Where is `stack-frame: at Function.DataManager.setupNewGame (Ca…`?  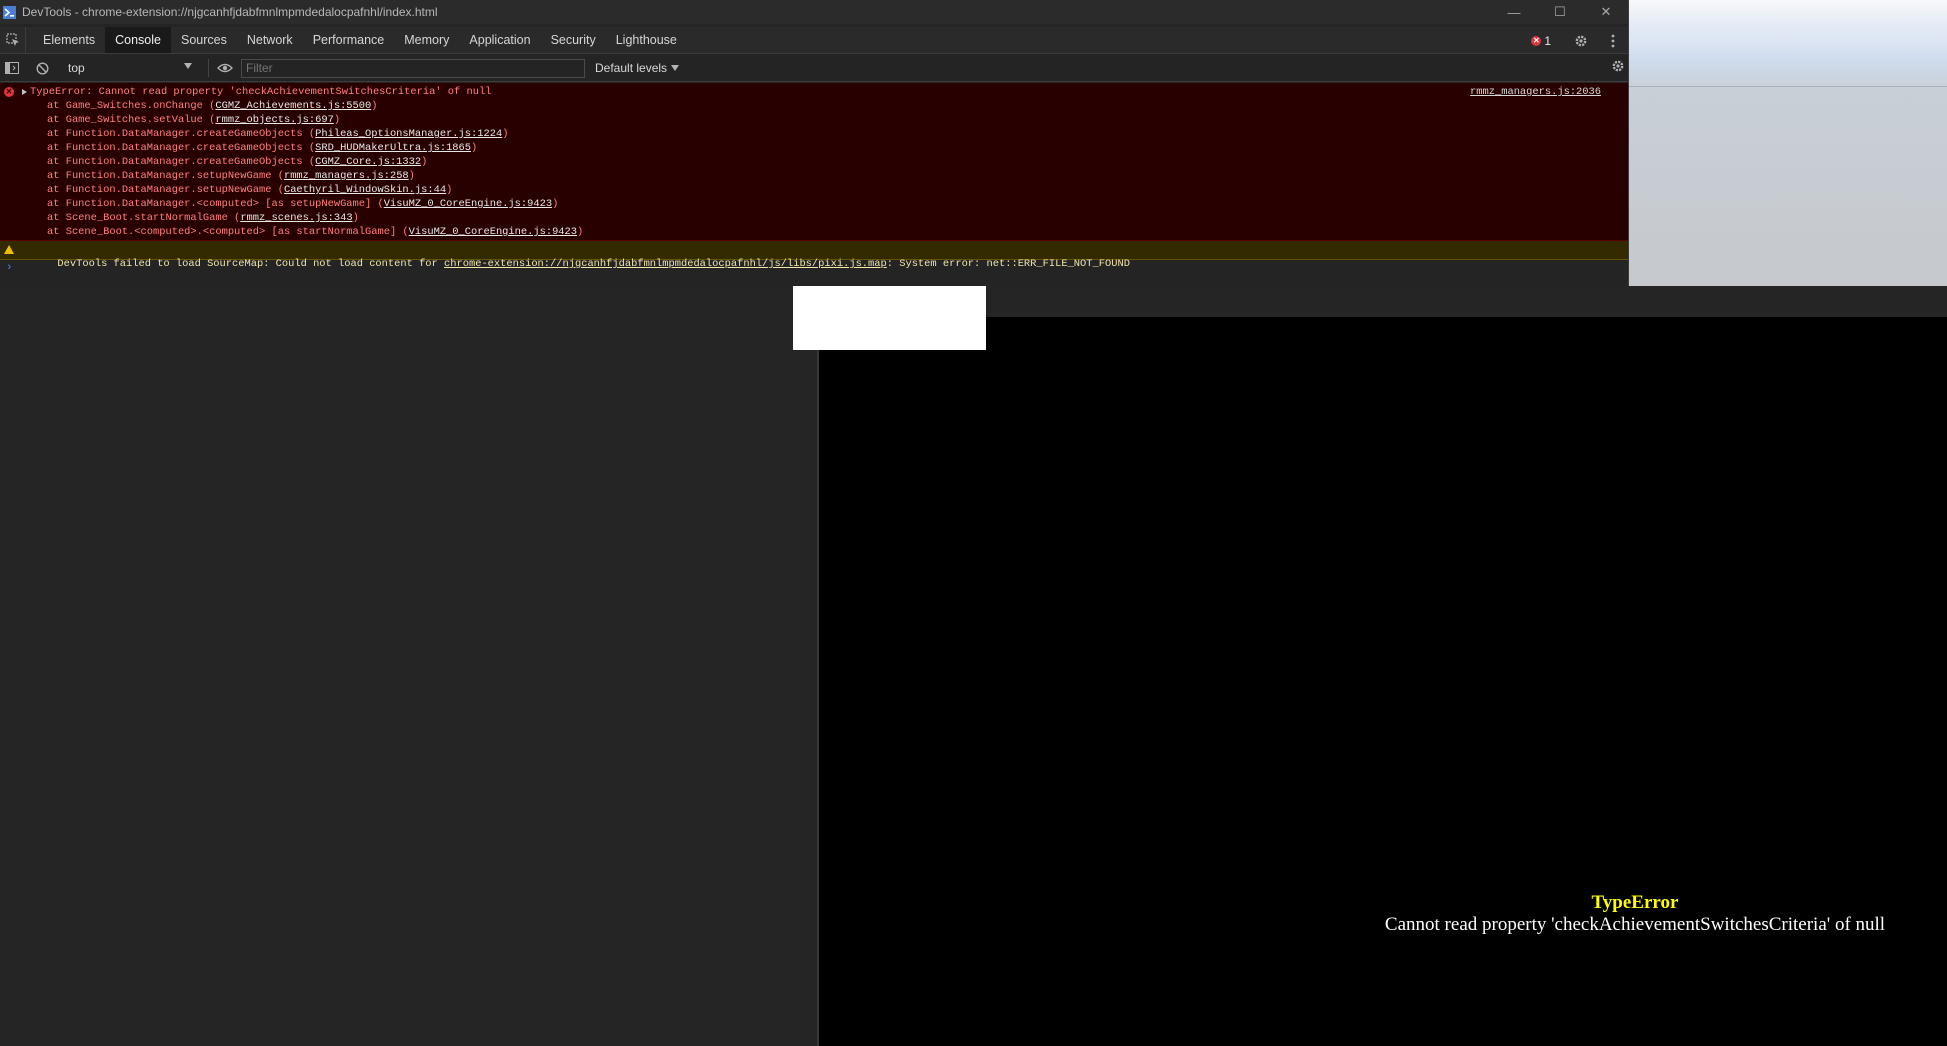
stack-frame: at Function.DataManager.setupNewGame (Ca… is located at coordinates (815, 190).